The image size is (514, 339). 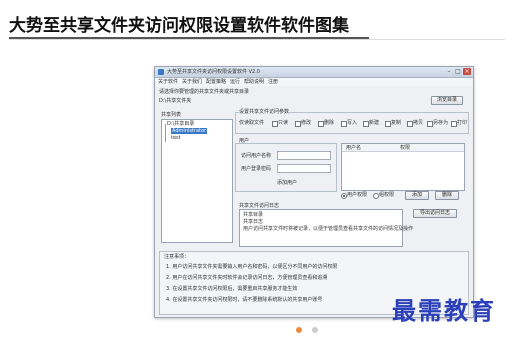 What do you see at coordinates (299, 330) in the screenshot?
I see `carousel-dot-active` at bounding box center [299, 330].